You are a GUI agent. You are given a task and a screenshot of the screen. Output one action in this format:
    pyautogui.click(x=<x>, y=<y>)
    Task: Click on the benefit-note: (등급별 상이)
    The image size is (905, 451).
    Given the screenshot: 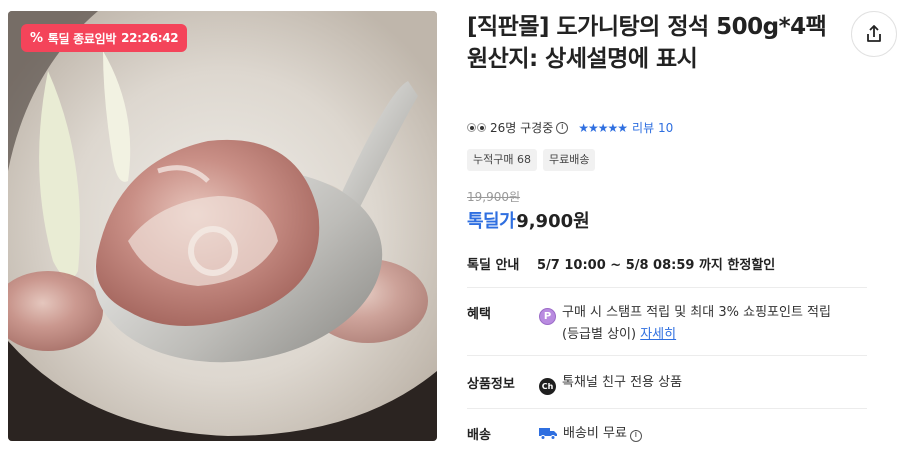 What is the action you would take?
    pyautogui.click(x=599, y=334)
    